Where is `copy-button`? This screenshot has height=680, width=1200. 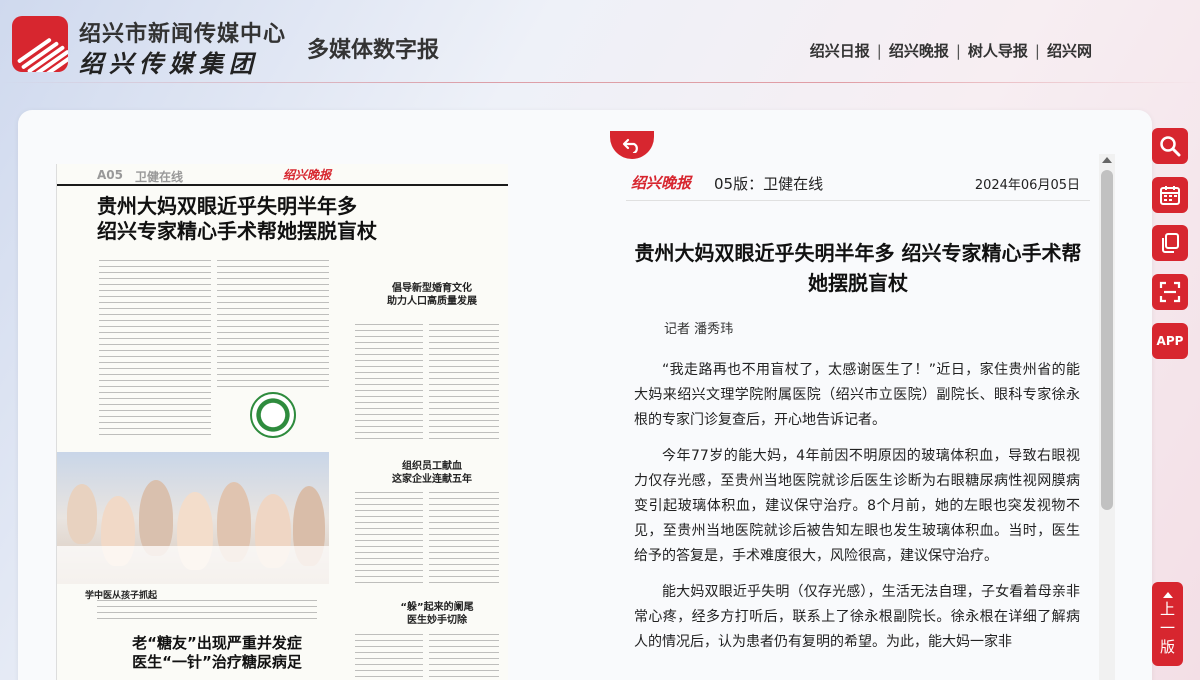
copy-button is located at coordinates (1170, 243).